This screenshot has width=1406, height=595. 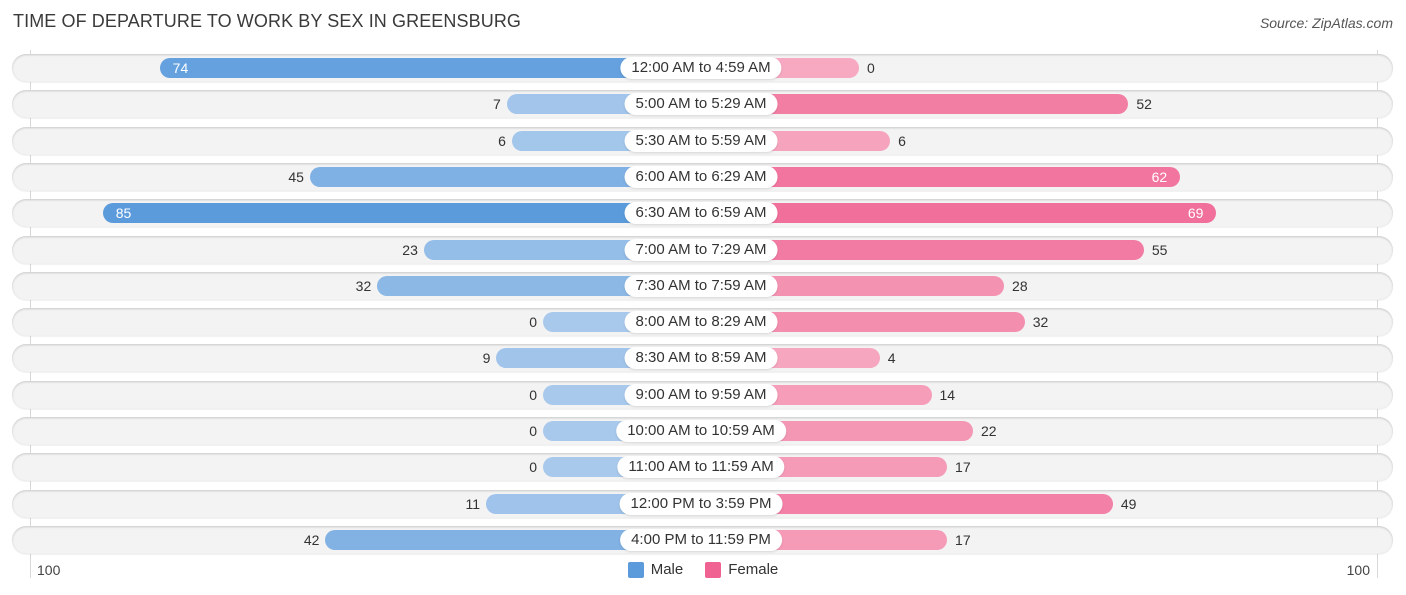 What do you see at coordinates (1159, 176) in the screenshot?
I see `value-label-female: 62` at bounding box center [1159, 176].